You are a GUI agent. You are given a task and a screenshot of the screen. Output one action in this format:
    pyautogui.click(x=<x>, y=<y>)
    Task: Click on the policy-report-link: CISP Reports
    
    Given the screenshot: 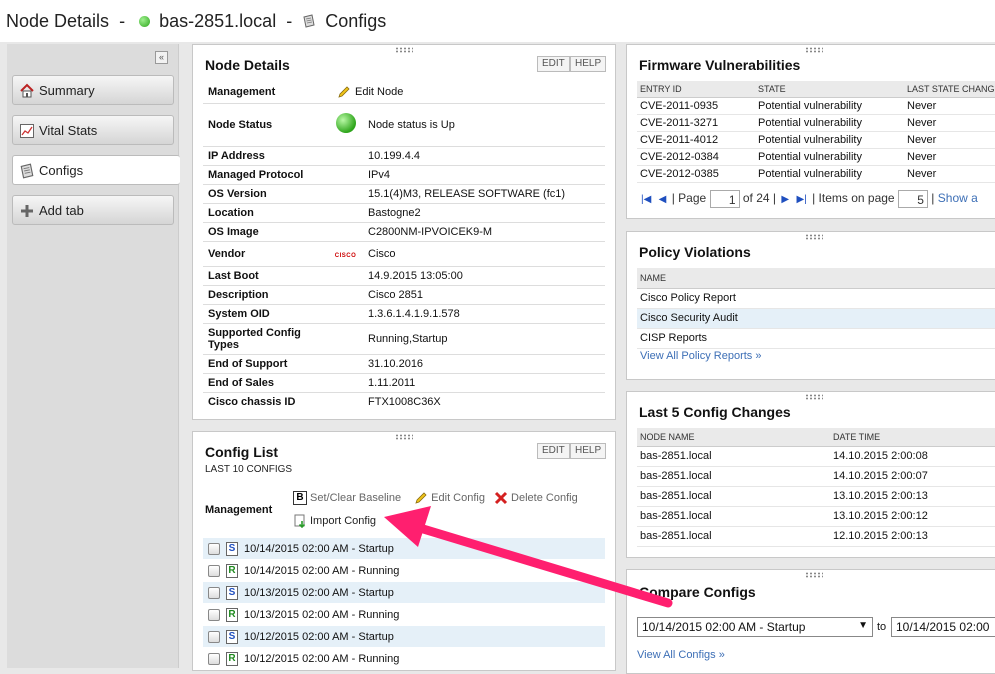 What is the action you would take?
    pyautogui.click(x=816, y=338)
    